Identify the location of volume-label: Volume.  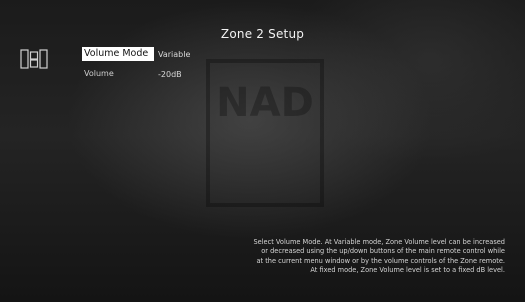
(99, 73).